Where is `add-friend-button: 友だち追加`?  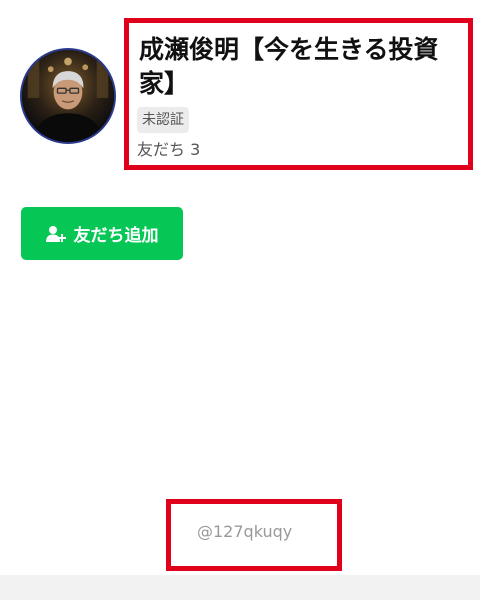
add-friend-button: 友だち追加 is located at coordinates (102, 233).